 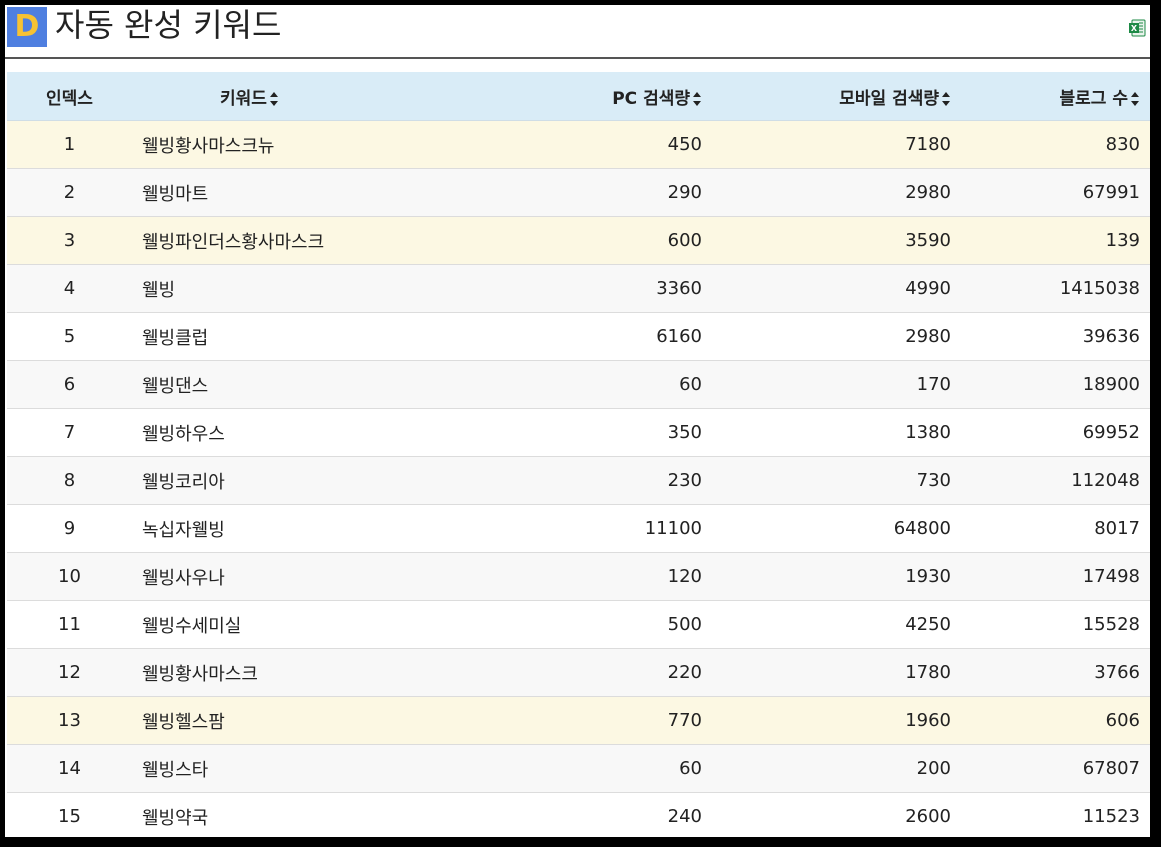 I want to click on cell-blog-count: 606, so click(x=1055, y=720).